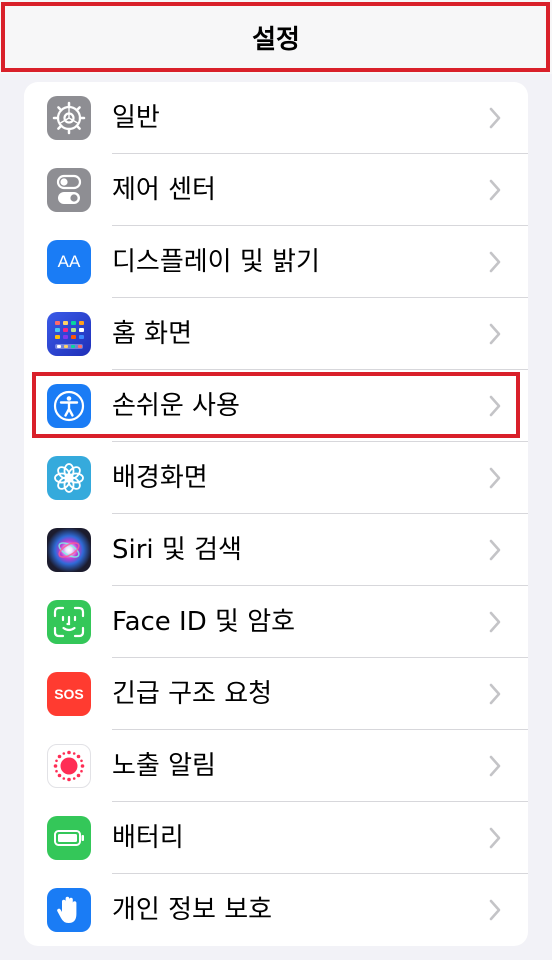  I want to click on sos-icon: SOS, so click(69, 694).